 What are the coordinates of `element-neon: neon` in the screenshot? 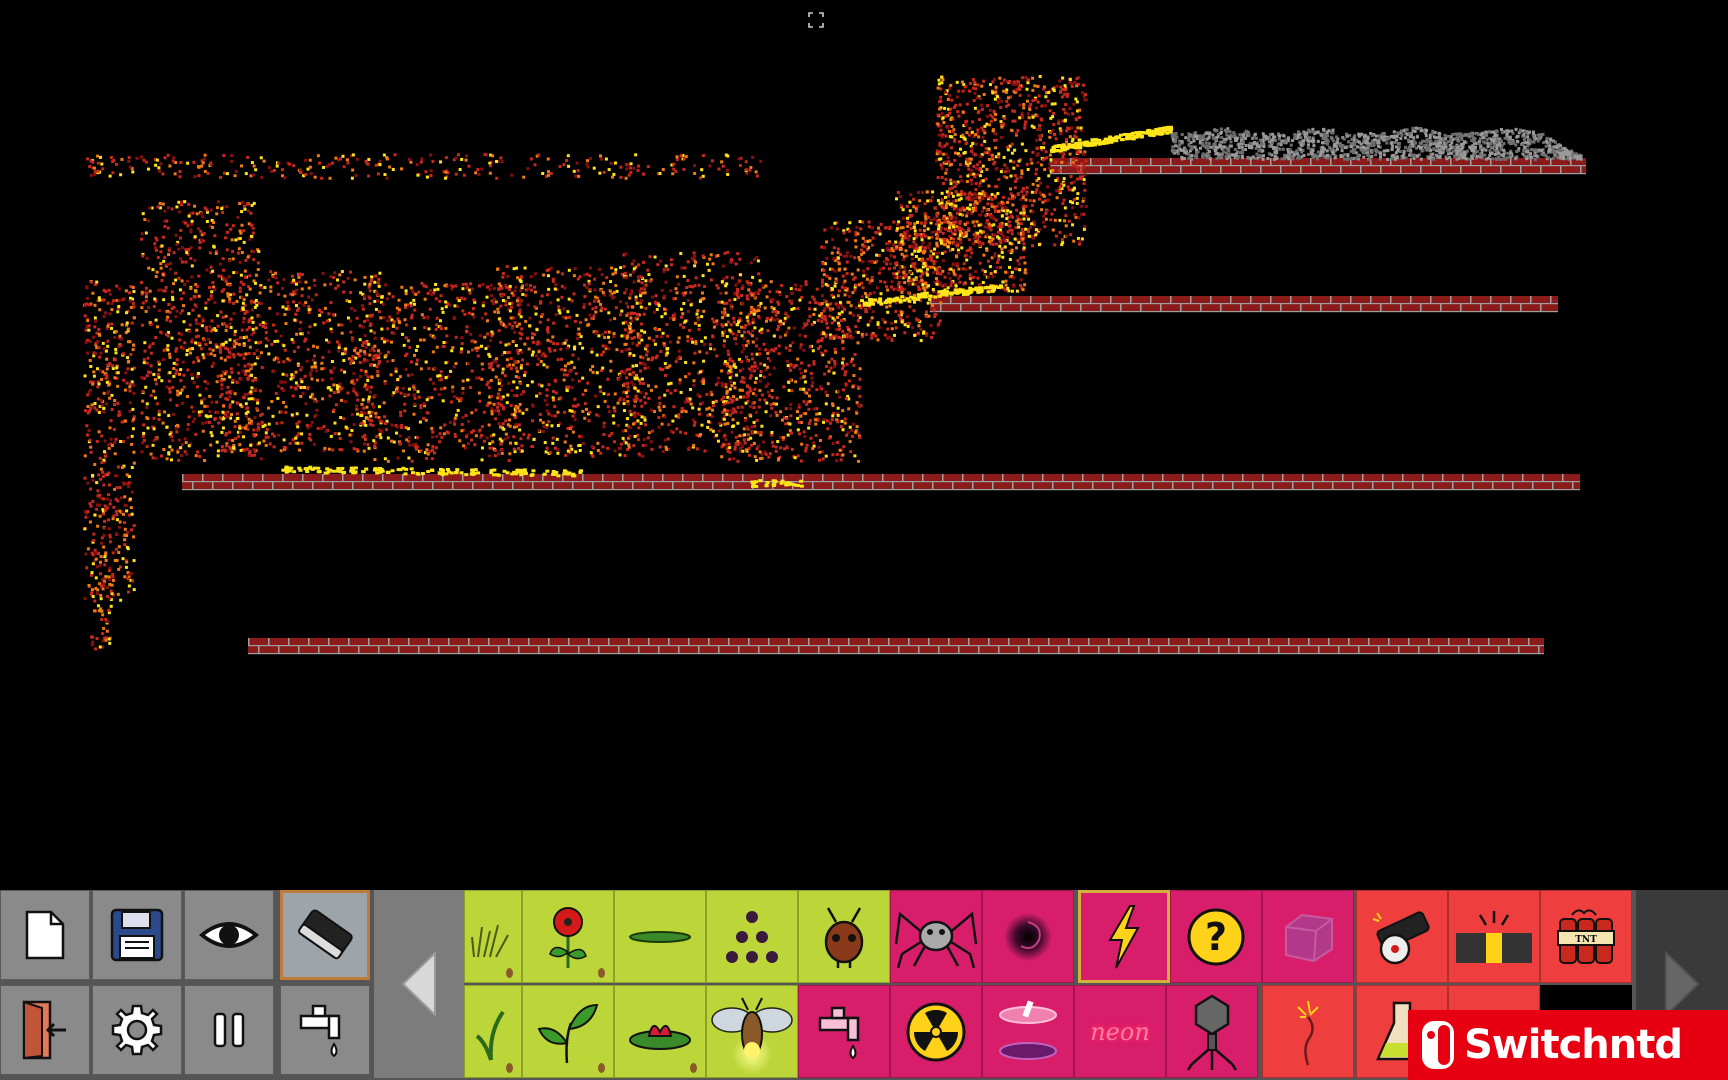 It's located at (1120, 1031).